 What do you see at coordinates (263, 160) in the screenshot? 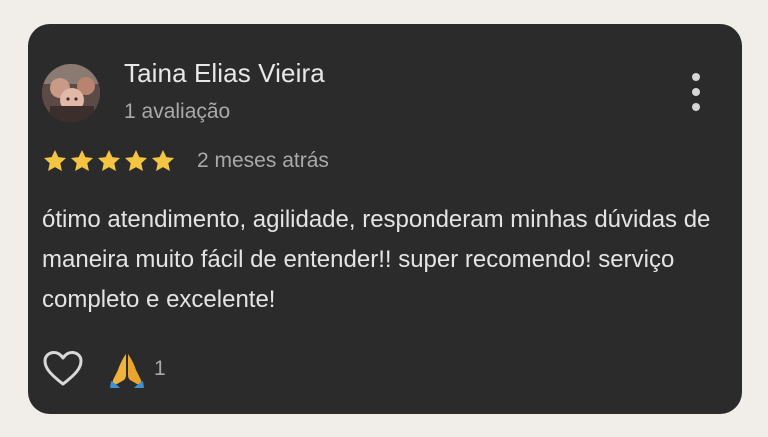
I see `review-date: 2 meses atrás` at bounding box center [263, 160].